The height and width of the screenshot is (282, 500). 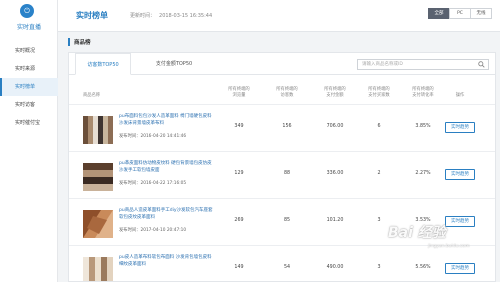 I want to click on cell-visitors: 88, so click(x=287, y=173).